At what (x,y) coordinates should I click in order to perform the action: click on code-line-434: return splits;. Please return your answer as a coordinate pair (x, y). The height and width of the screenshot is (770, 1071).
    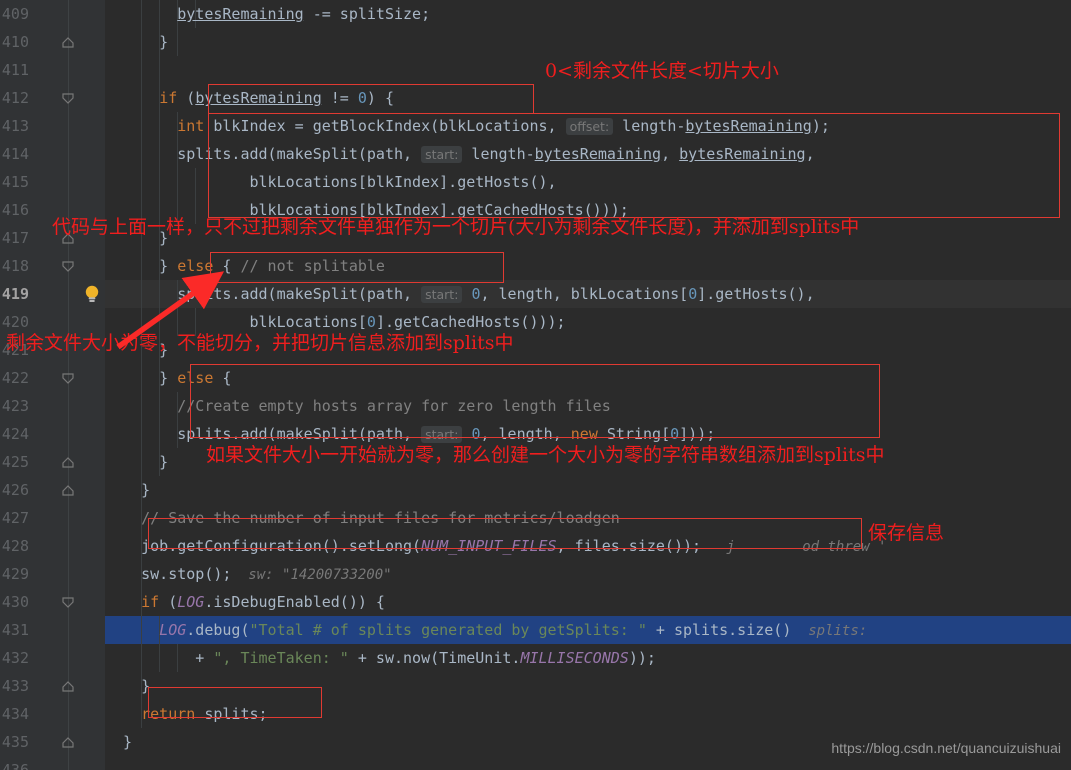
    Looking at the image, I should click on (588, 714).